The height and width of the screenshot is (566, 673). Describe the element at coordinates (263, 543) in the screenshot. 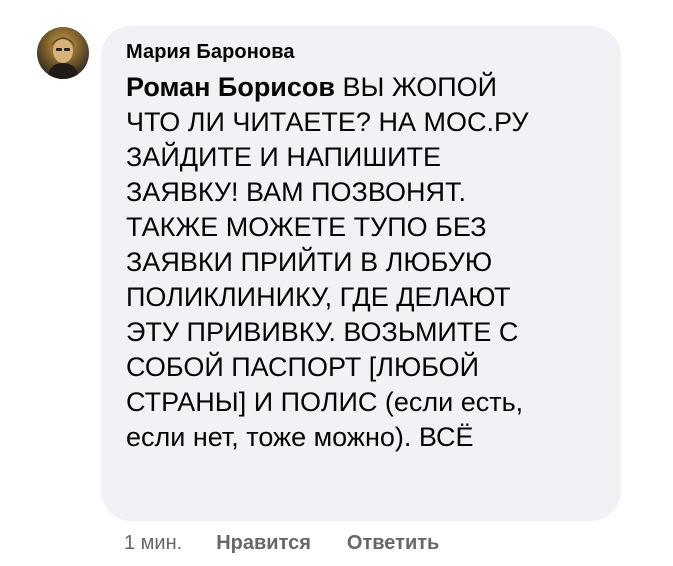

I see `like-button: Нравится` at that location.